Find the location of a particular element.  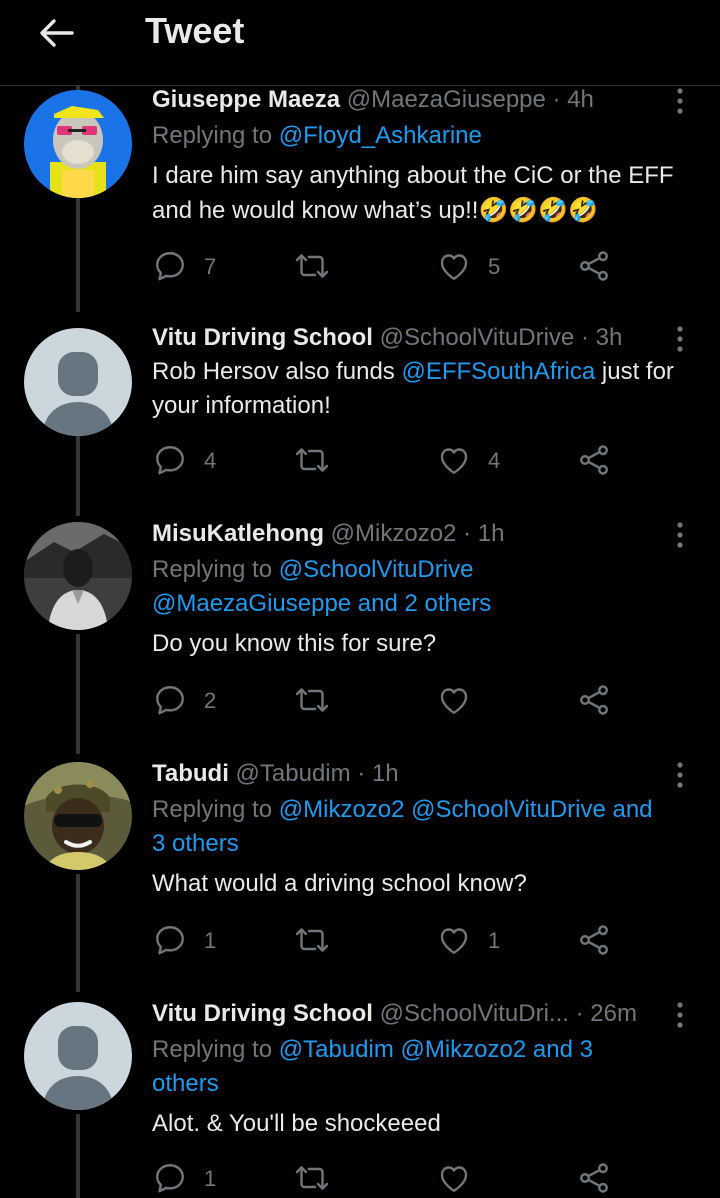

replying-to: Replying to @Tabudim @Mikzozo2 and 3 is located at coordinates (372, 1050).